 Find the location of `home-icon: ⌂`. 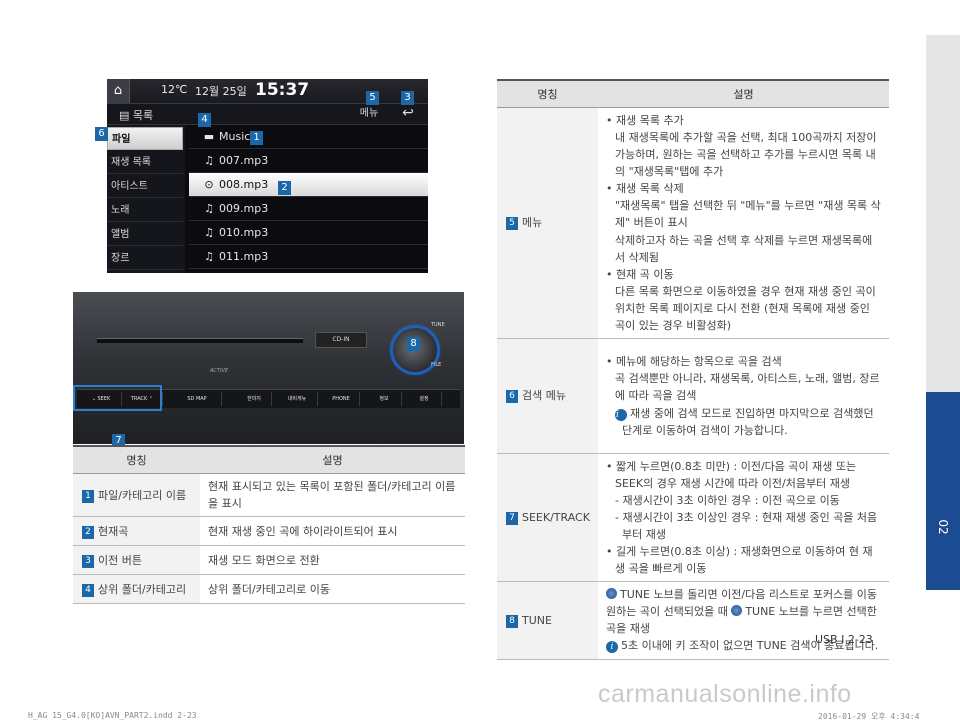

home-icon: ⌂ is located at coordinates (118, 91).